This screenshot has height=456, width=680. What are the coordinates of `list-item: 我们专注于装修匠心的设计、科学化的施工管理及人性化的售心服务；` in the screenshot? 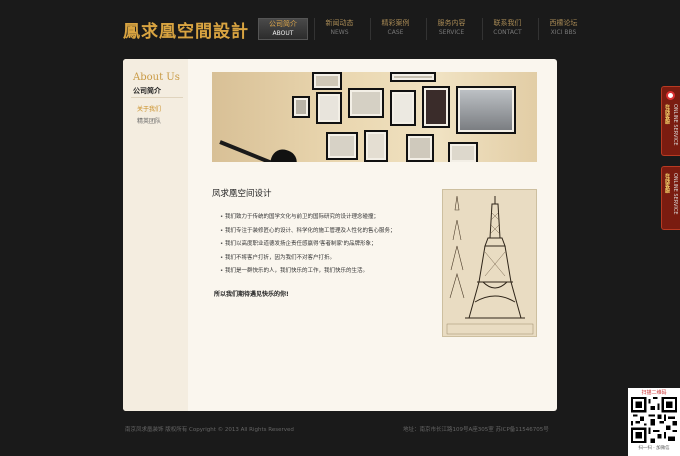 It's located at (308, 232).